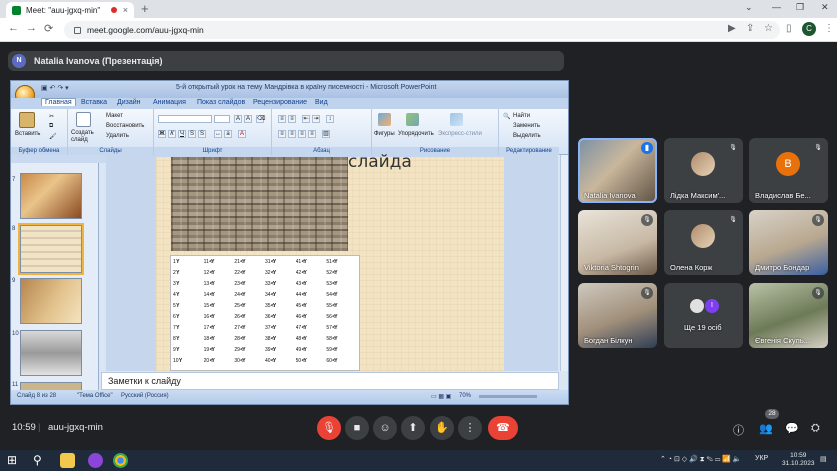  What do you see at coordinates (322, 132) in the screenshot?
I see `group-paragraph: ≡ ≡ ⇤ ⇥ ↕ ≡ ≡ ≡ ≡ ▥ Абзац` at bounding box center [322, 132].